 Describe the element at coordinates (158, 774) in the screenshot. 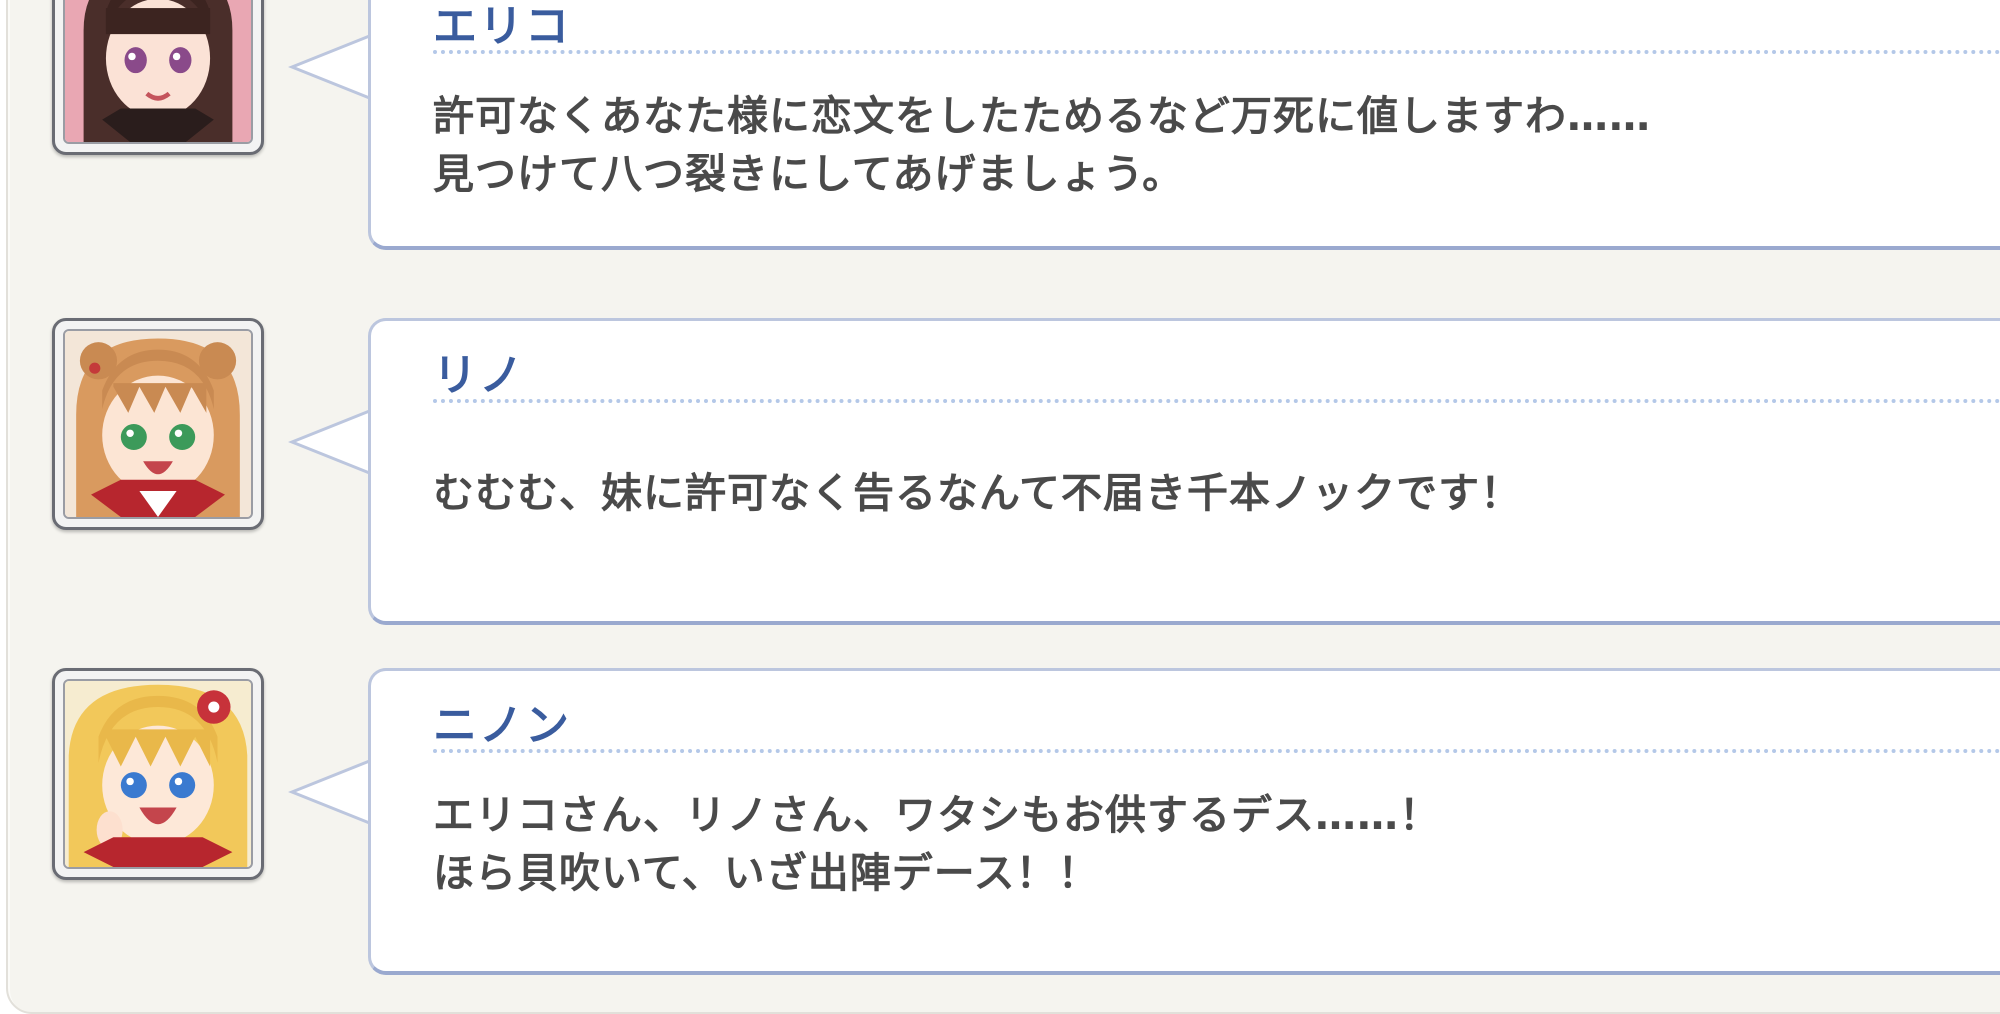

I see `avatar-ninon` at that location.